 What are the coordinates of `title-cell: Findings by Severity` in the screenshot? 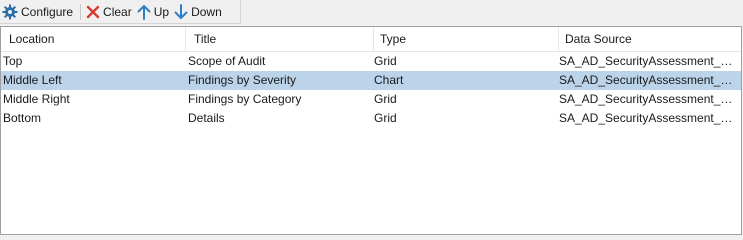 It's located at (242, 80).